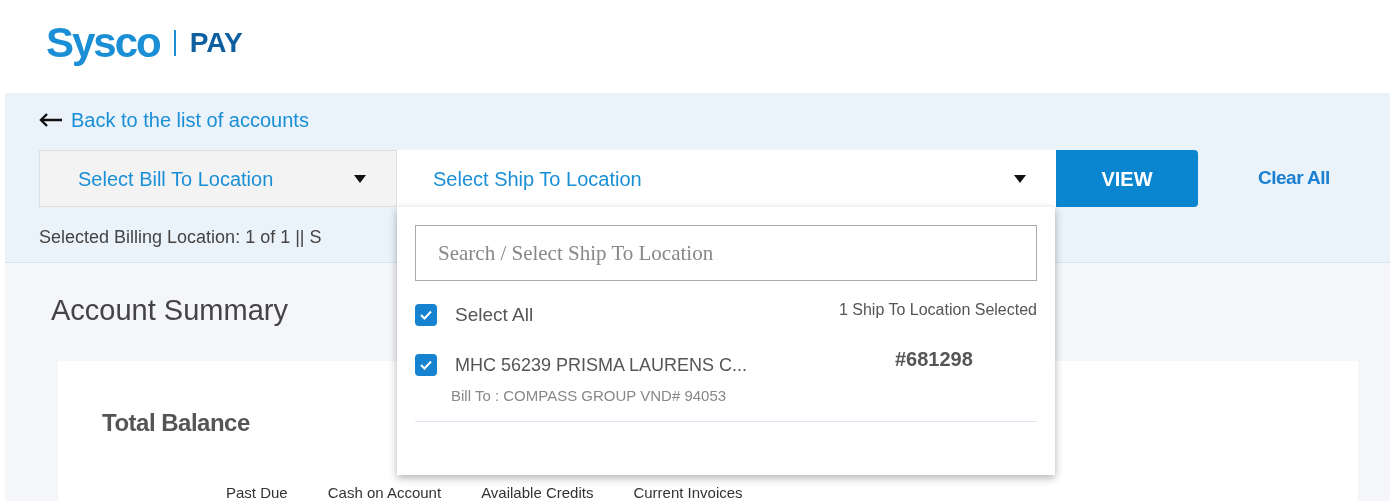 The height and width of the screenshot is (501, 1390). What do you see at coordinates (216, 42) in the screenshot?
I see `product-name: PAY` at bounding box center [216, 42].